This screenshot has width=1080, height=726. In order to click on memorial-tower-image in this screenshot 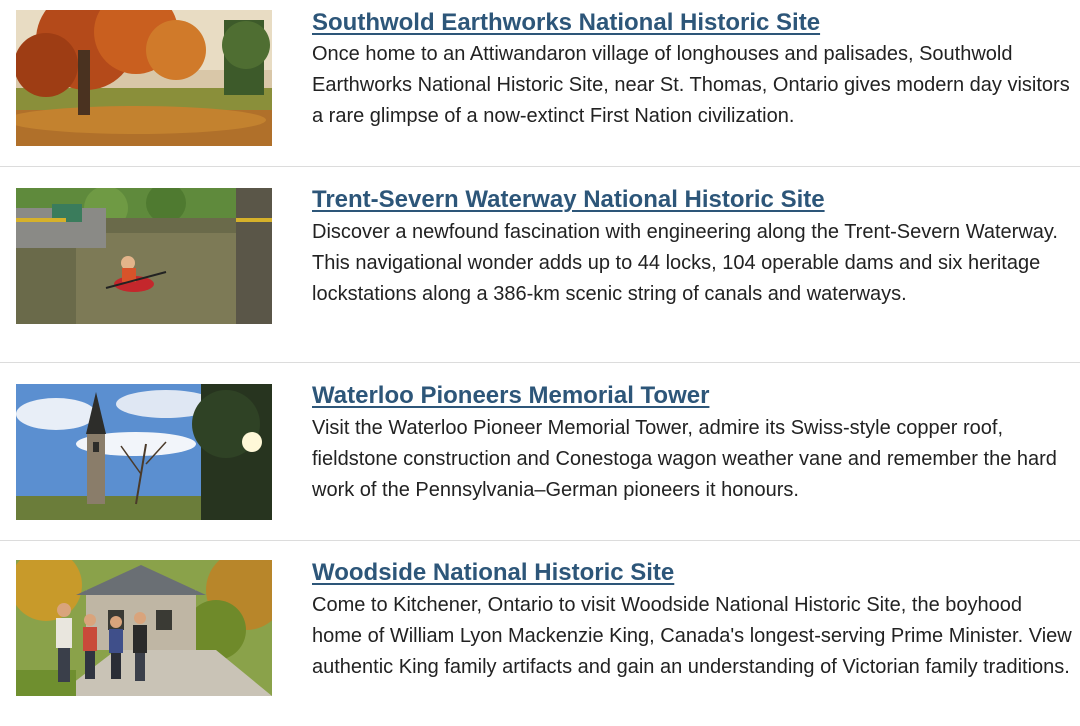, I will do `click(144, 452)`.